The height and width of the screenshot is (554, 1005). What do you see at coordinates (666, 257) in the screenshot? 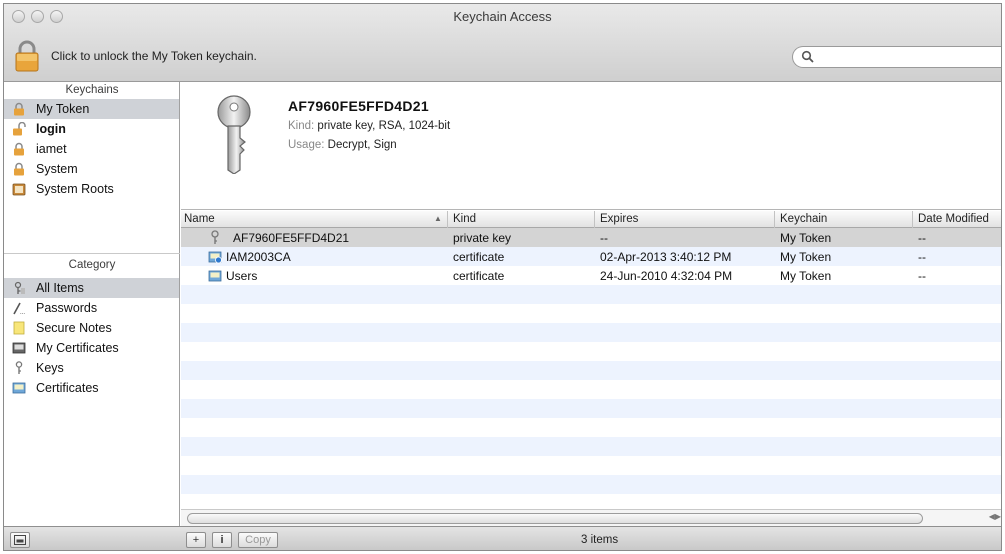
I see `cell-expires: 02-Apr-2013 3:40:12 PM` at bounding box center [666, 257].